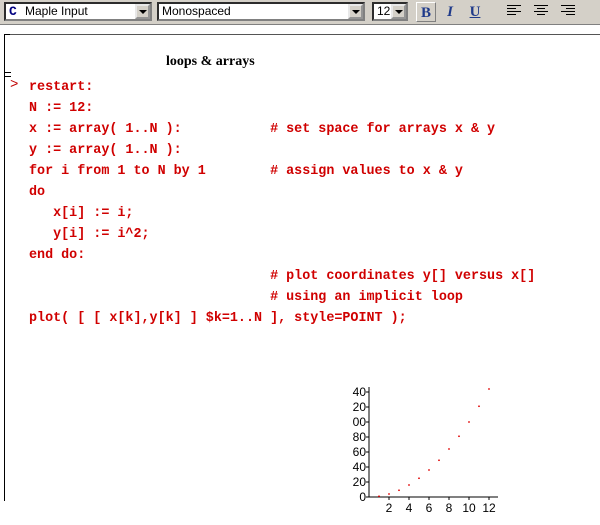 This screenshot has height=525, width=600. What do you see at coordinates (282, 234) in the screenshot?
I see `code-line: y[i] := i^2;` at bounding box center [282, 234].